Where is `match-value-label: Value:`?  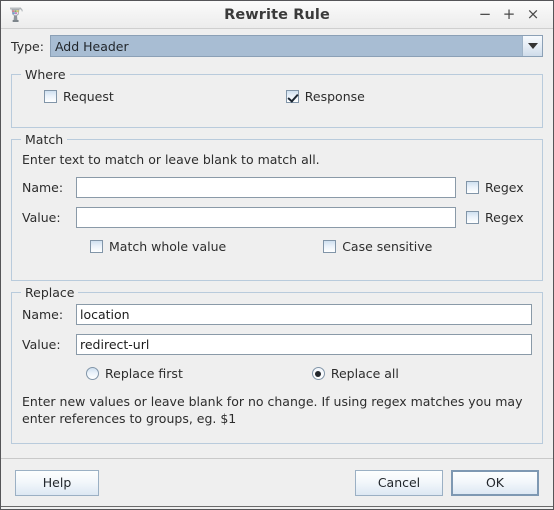 match-value-label: Value: is located at coordinates (41, 217).